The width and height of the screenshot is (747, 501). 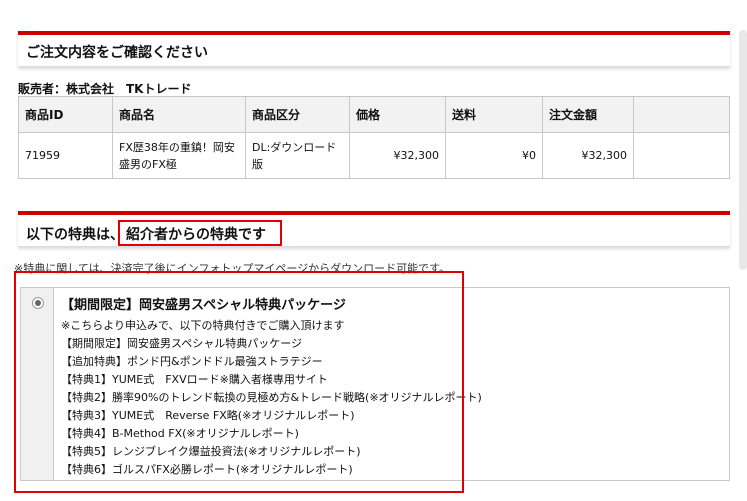 What do you see at coordinates (374, 49) in the screenshot?
I see `confirm-section-header: ご注文内容をご確認ください` at bounding box center [374, 49].